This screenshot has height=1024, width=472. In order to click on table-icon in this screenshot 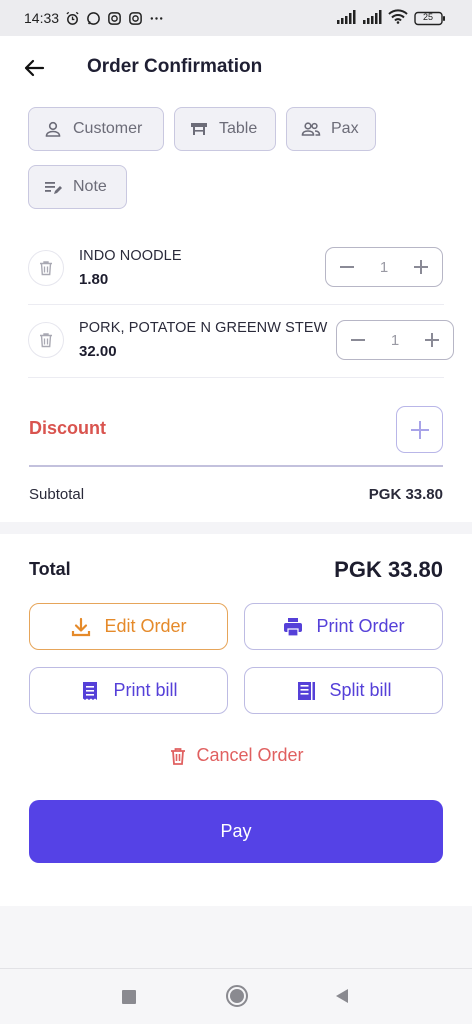, I will do `click(199, 129)`.